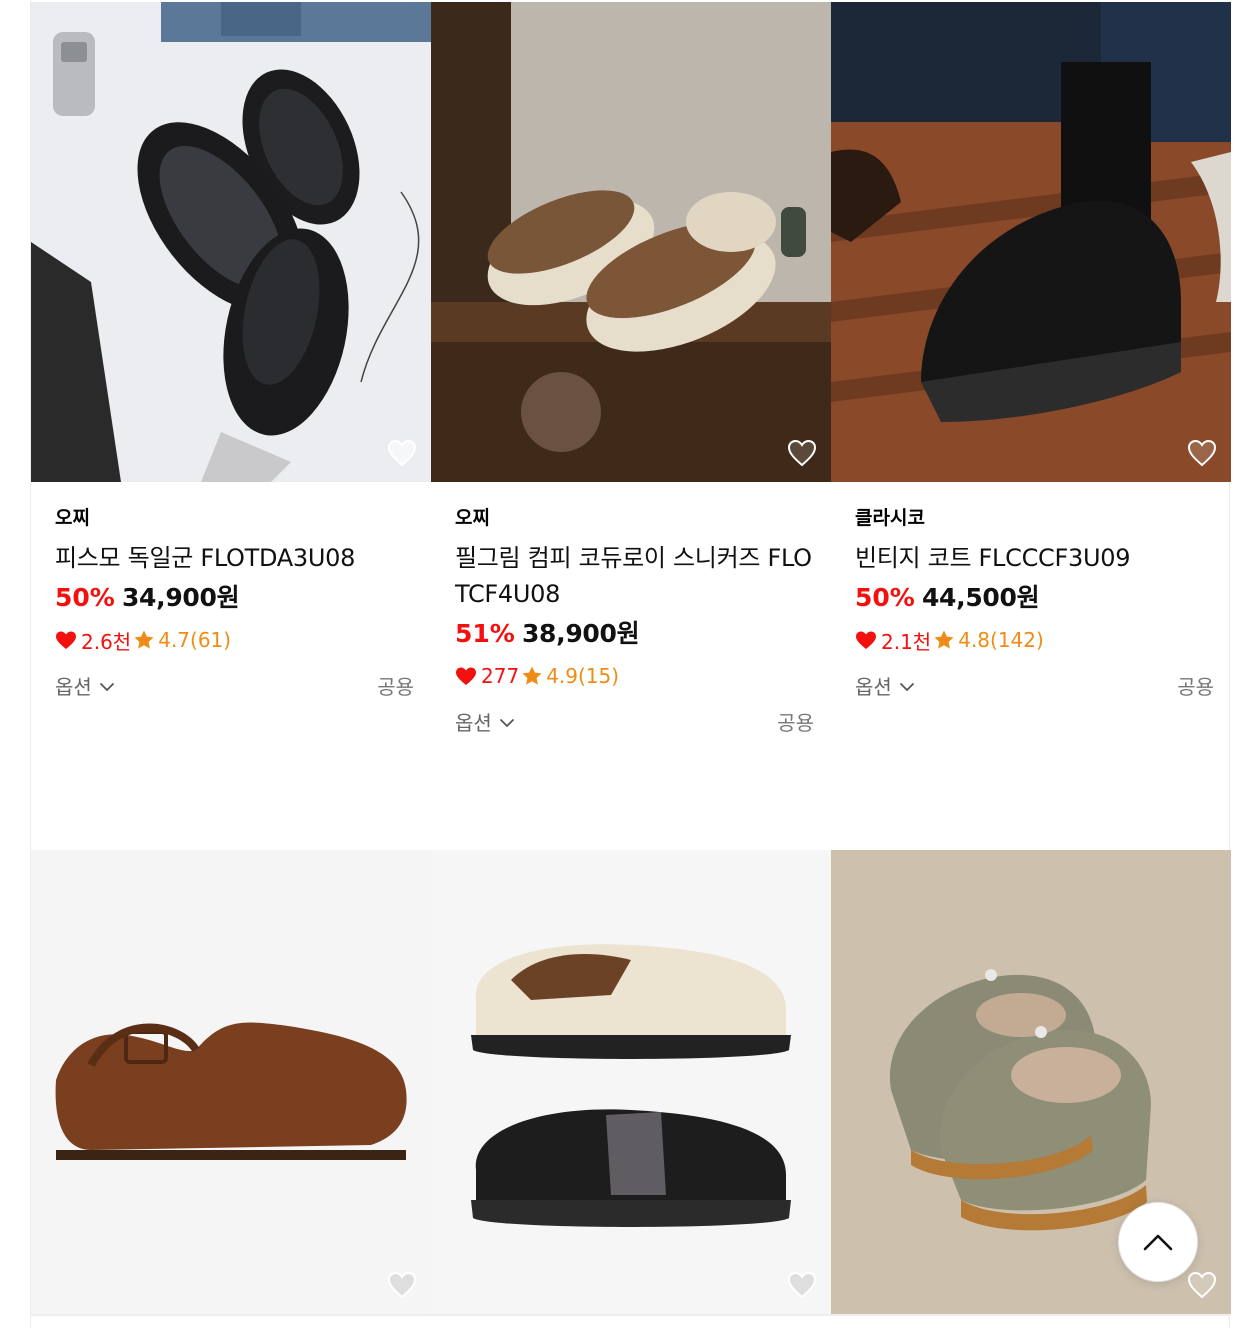 The width and height of the screenshot is (1248, 1328). What do you see at coordinates (234, 558) in the screenshot?
I see `product-title: 피스모 독일군 FLOTDA3U08` at bounding box center [234, 558].